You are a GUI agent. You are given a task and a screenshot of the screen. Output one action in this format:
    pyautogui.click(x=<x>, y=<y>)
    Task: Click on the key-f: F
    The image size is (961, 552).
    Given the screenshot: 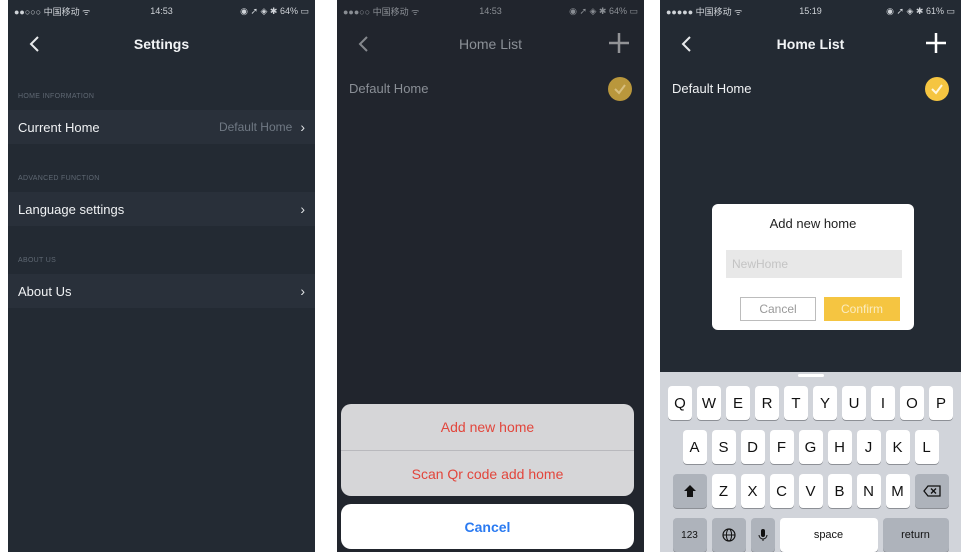 What is the action you would take?
    pyautogui.click(x=781, y=447)
    